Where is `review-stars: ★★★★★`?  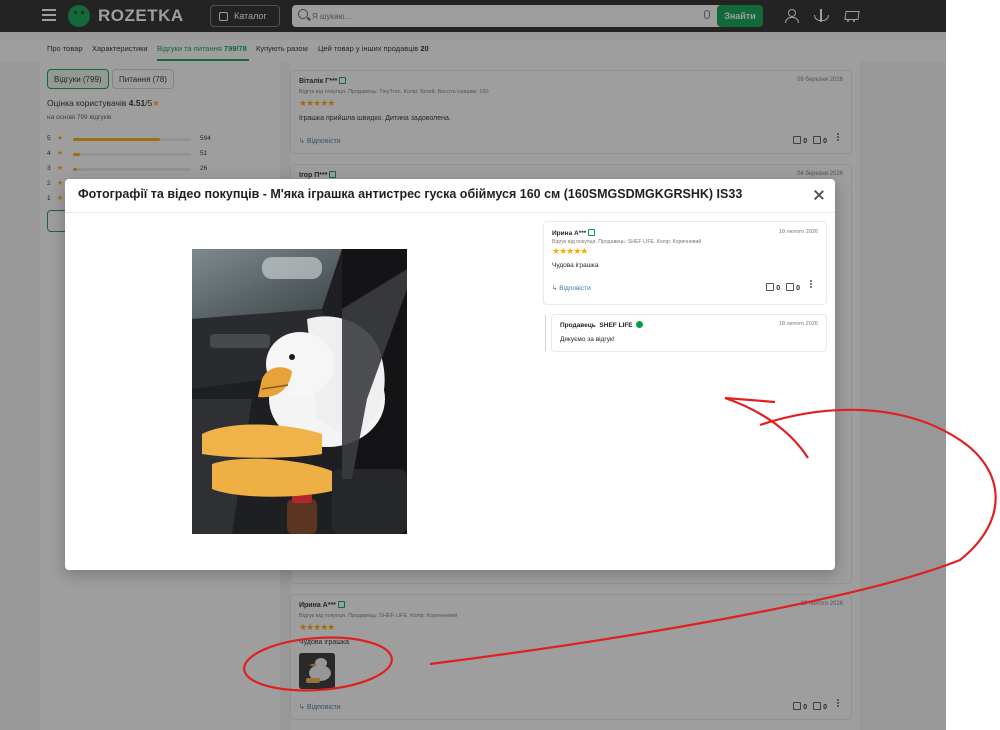
review-stars: ★★★★★ is located at coordinates (570, 251).